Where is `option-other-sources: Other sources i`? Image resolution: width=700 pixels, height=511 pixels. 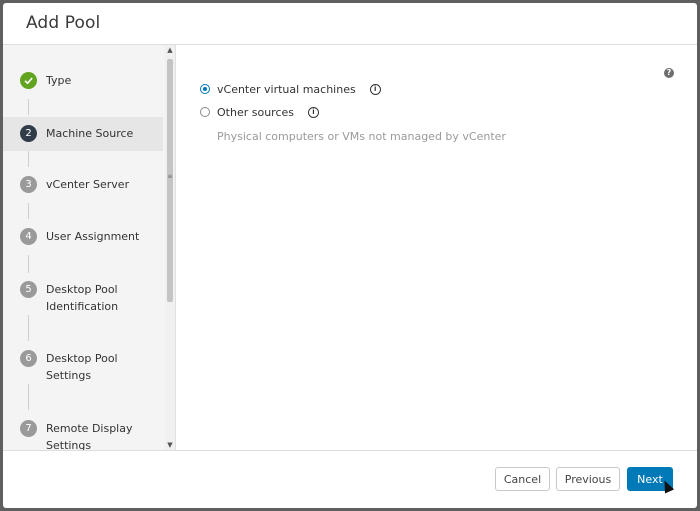 option-other-sources: Other sources i is located at coordinates (259, 112).